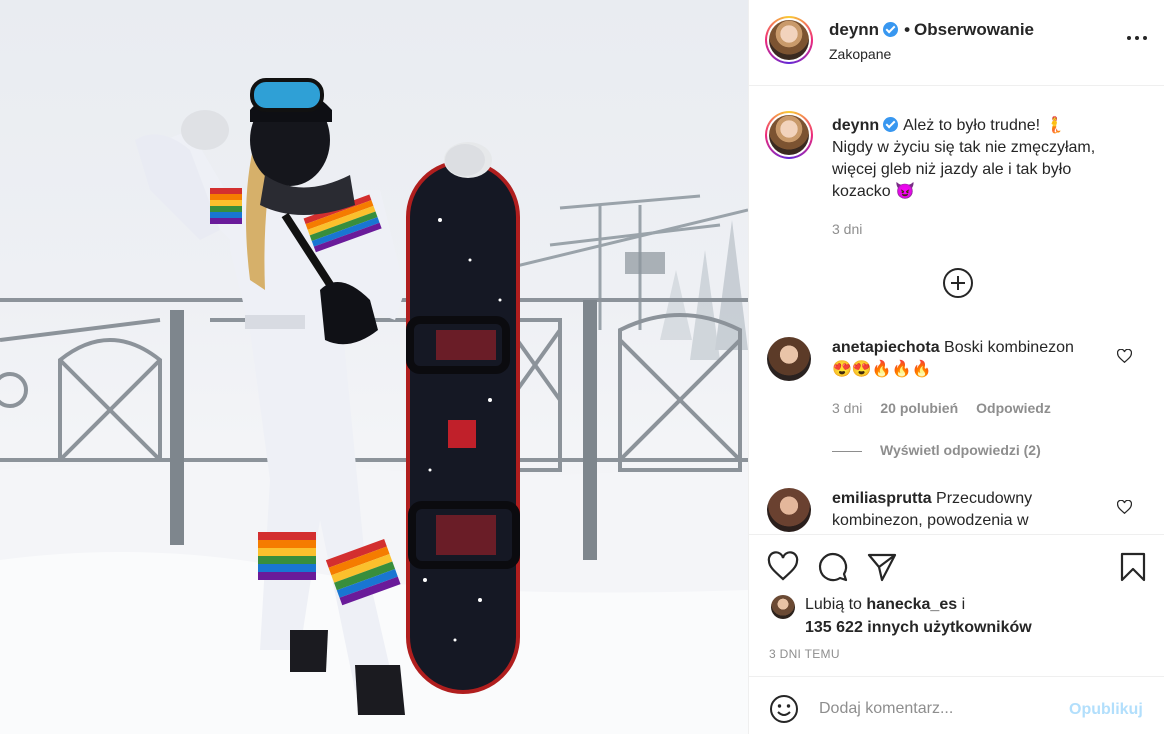 The height and width of the screenshot is (734, 1164). What do you see at coordinates (956, 43) in the screenshot?
I see `post-header: deynn • Obserwowanie Zakopane` at bounding box center [956, 43].